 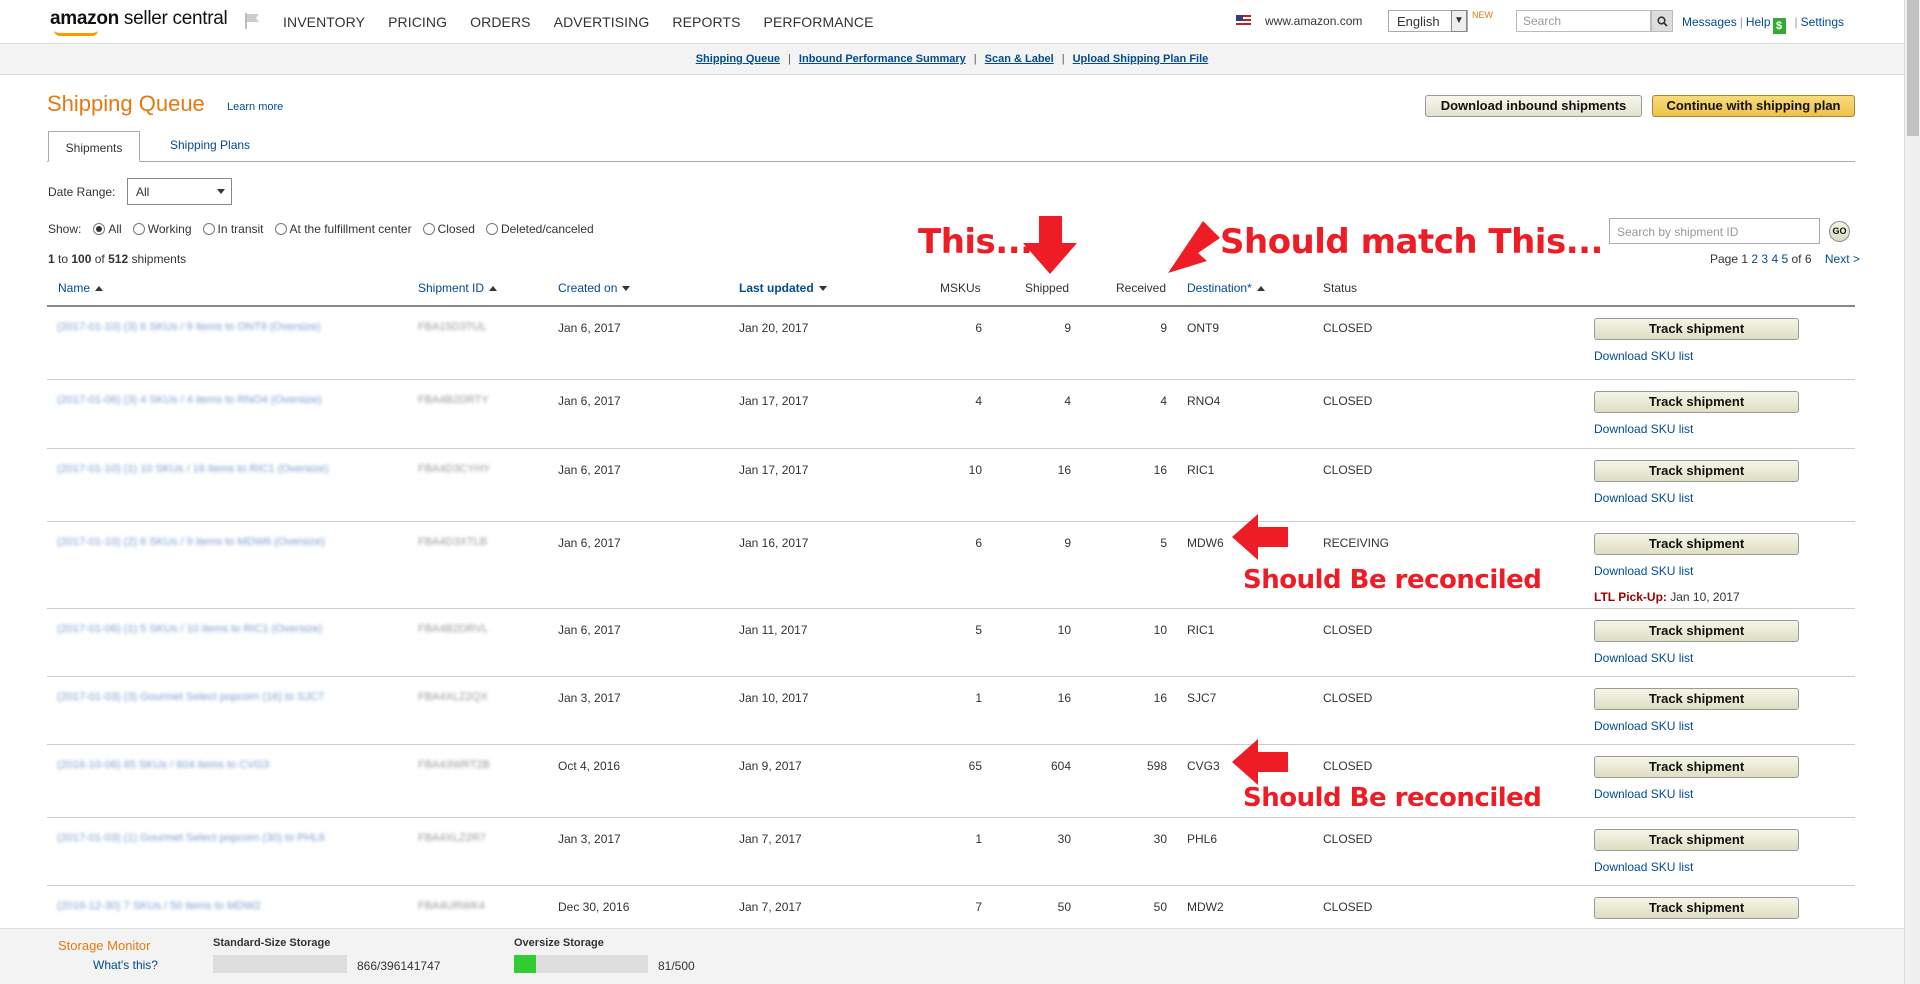 I want to click on dollar-icon: $, so click(x=1779, y=26).